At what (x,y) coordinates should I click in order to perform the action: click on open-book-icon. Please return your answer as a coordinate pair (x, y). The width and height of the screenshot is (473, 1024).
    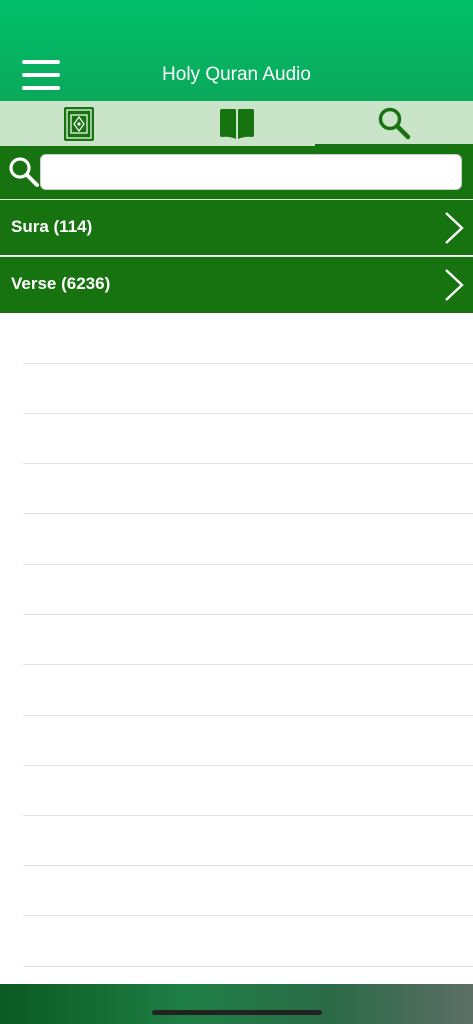
    Looking at the image, I should click on (237, 123).